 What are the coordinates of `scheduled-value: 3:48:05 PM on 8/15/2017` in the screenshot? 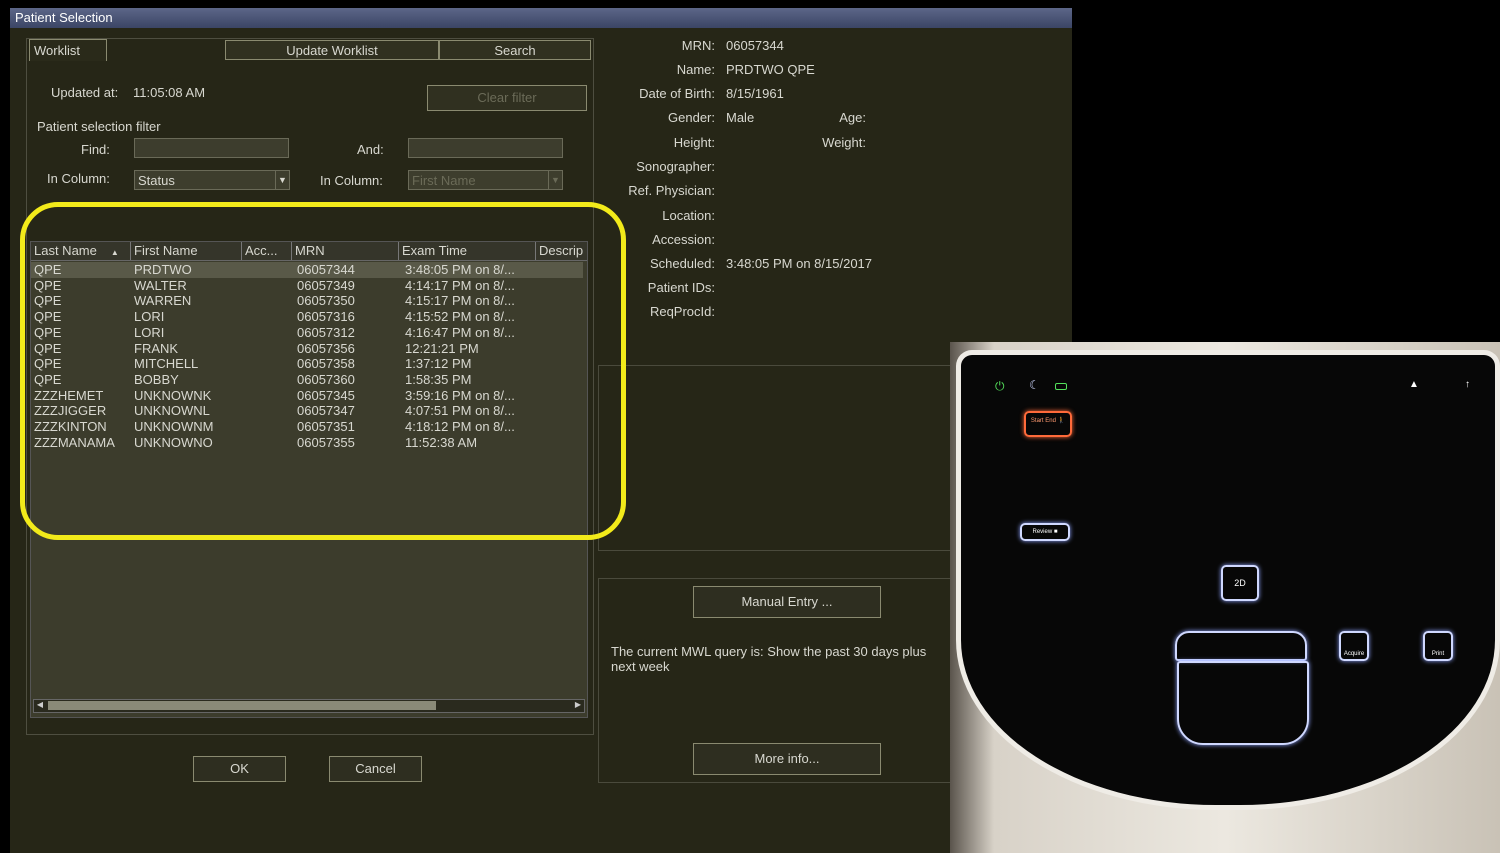 It's located at (799, 263).